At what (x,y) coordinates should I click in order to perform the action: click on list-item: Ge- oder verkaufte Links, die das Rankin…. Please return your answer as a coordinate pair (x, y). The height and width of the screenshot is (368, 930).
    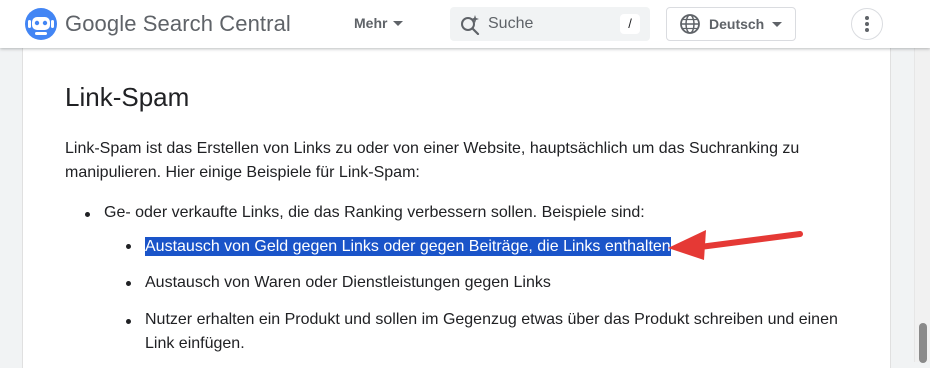
    Looking at the image, I should click on (374, 212).